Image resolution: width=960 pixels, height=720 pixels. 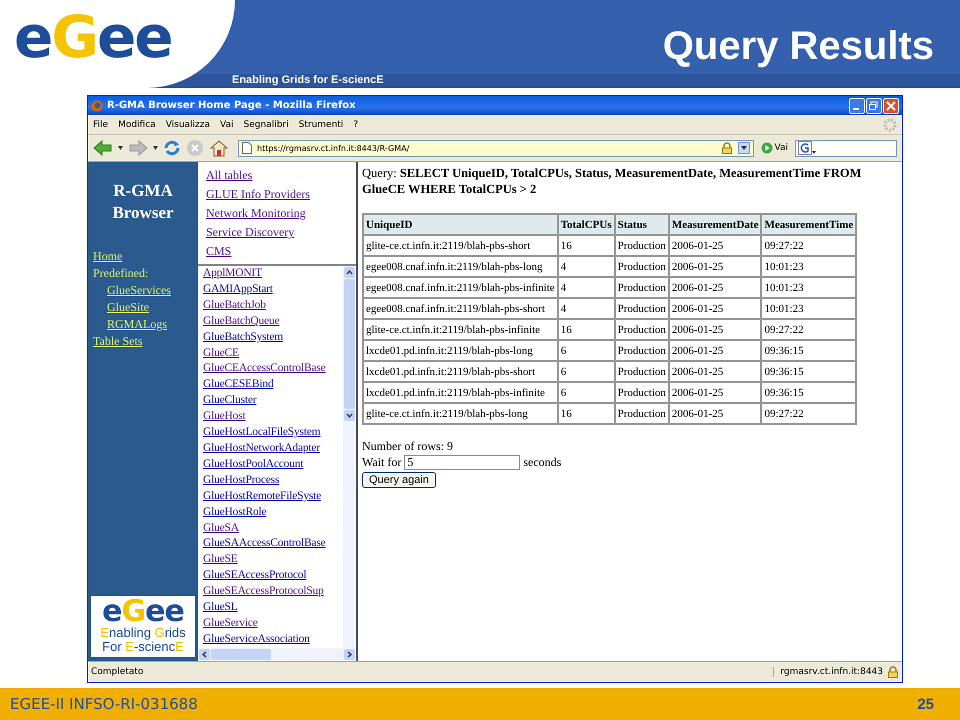 I want to click on column-header: MeasurementTime, so click(x=808, y=224).